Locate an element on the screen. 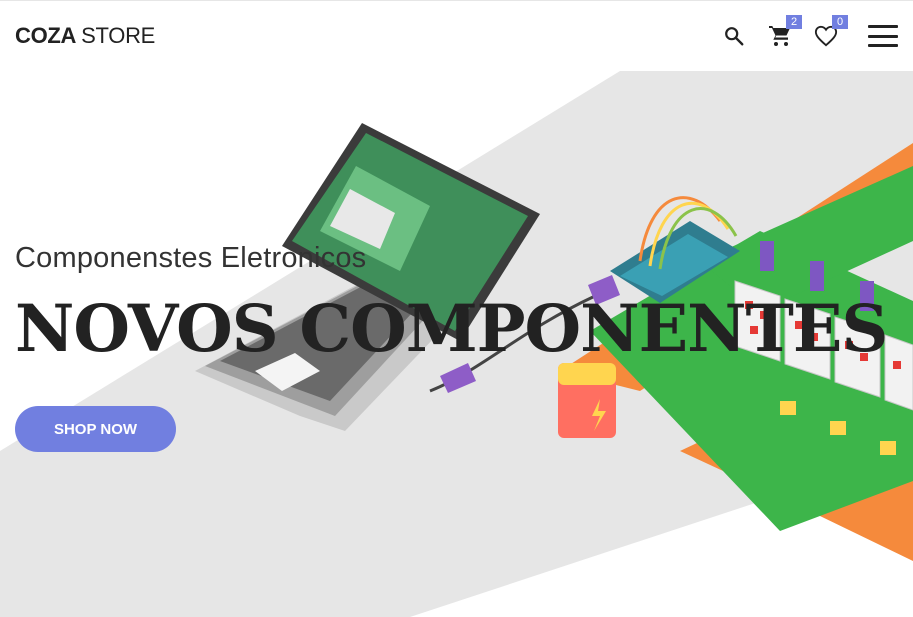 This screenshot has width=913, height=617. hero-subtitle: Componenstes Eletronicos is located at coordinates (191, 258).